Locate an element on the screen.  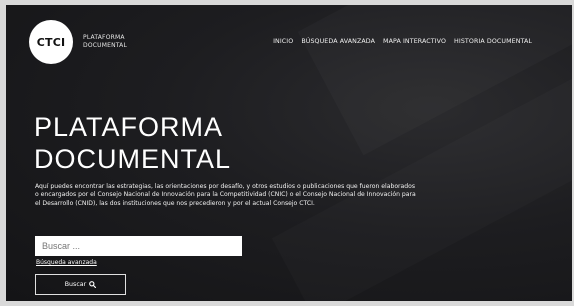
logo-text: CTCI is located at coordinates (51, 42).